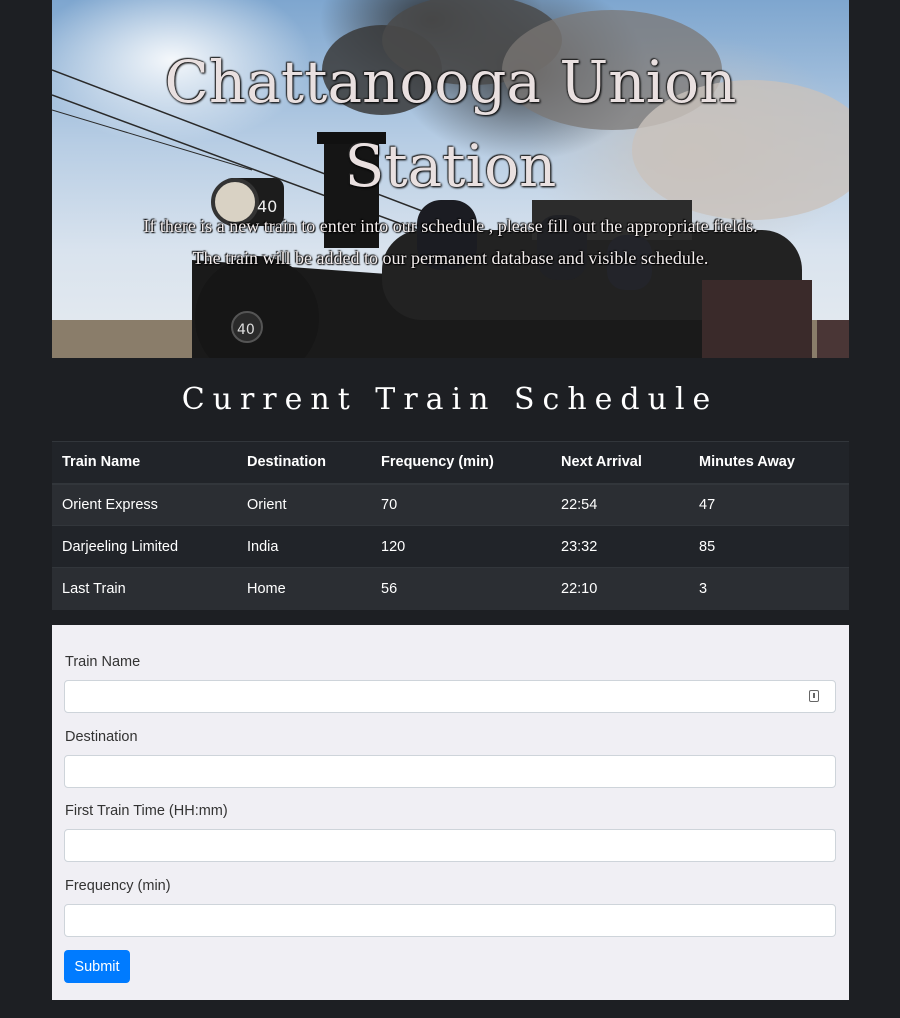 The width and height of the screenshot is (900, 1018). Describe the element at coordinates (461, 588) in the screenshot. I see `cell-frequency: 56` at that location.